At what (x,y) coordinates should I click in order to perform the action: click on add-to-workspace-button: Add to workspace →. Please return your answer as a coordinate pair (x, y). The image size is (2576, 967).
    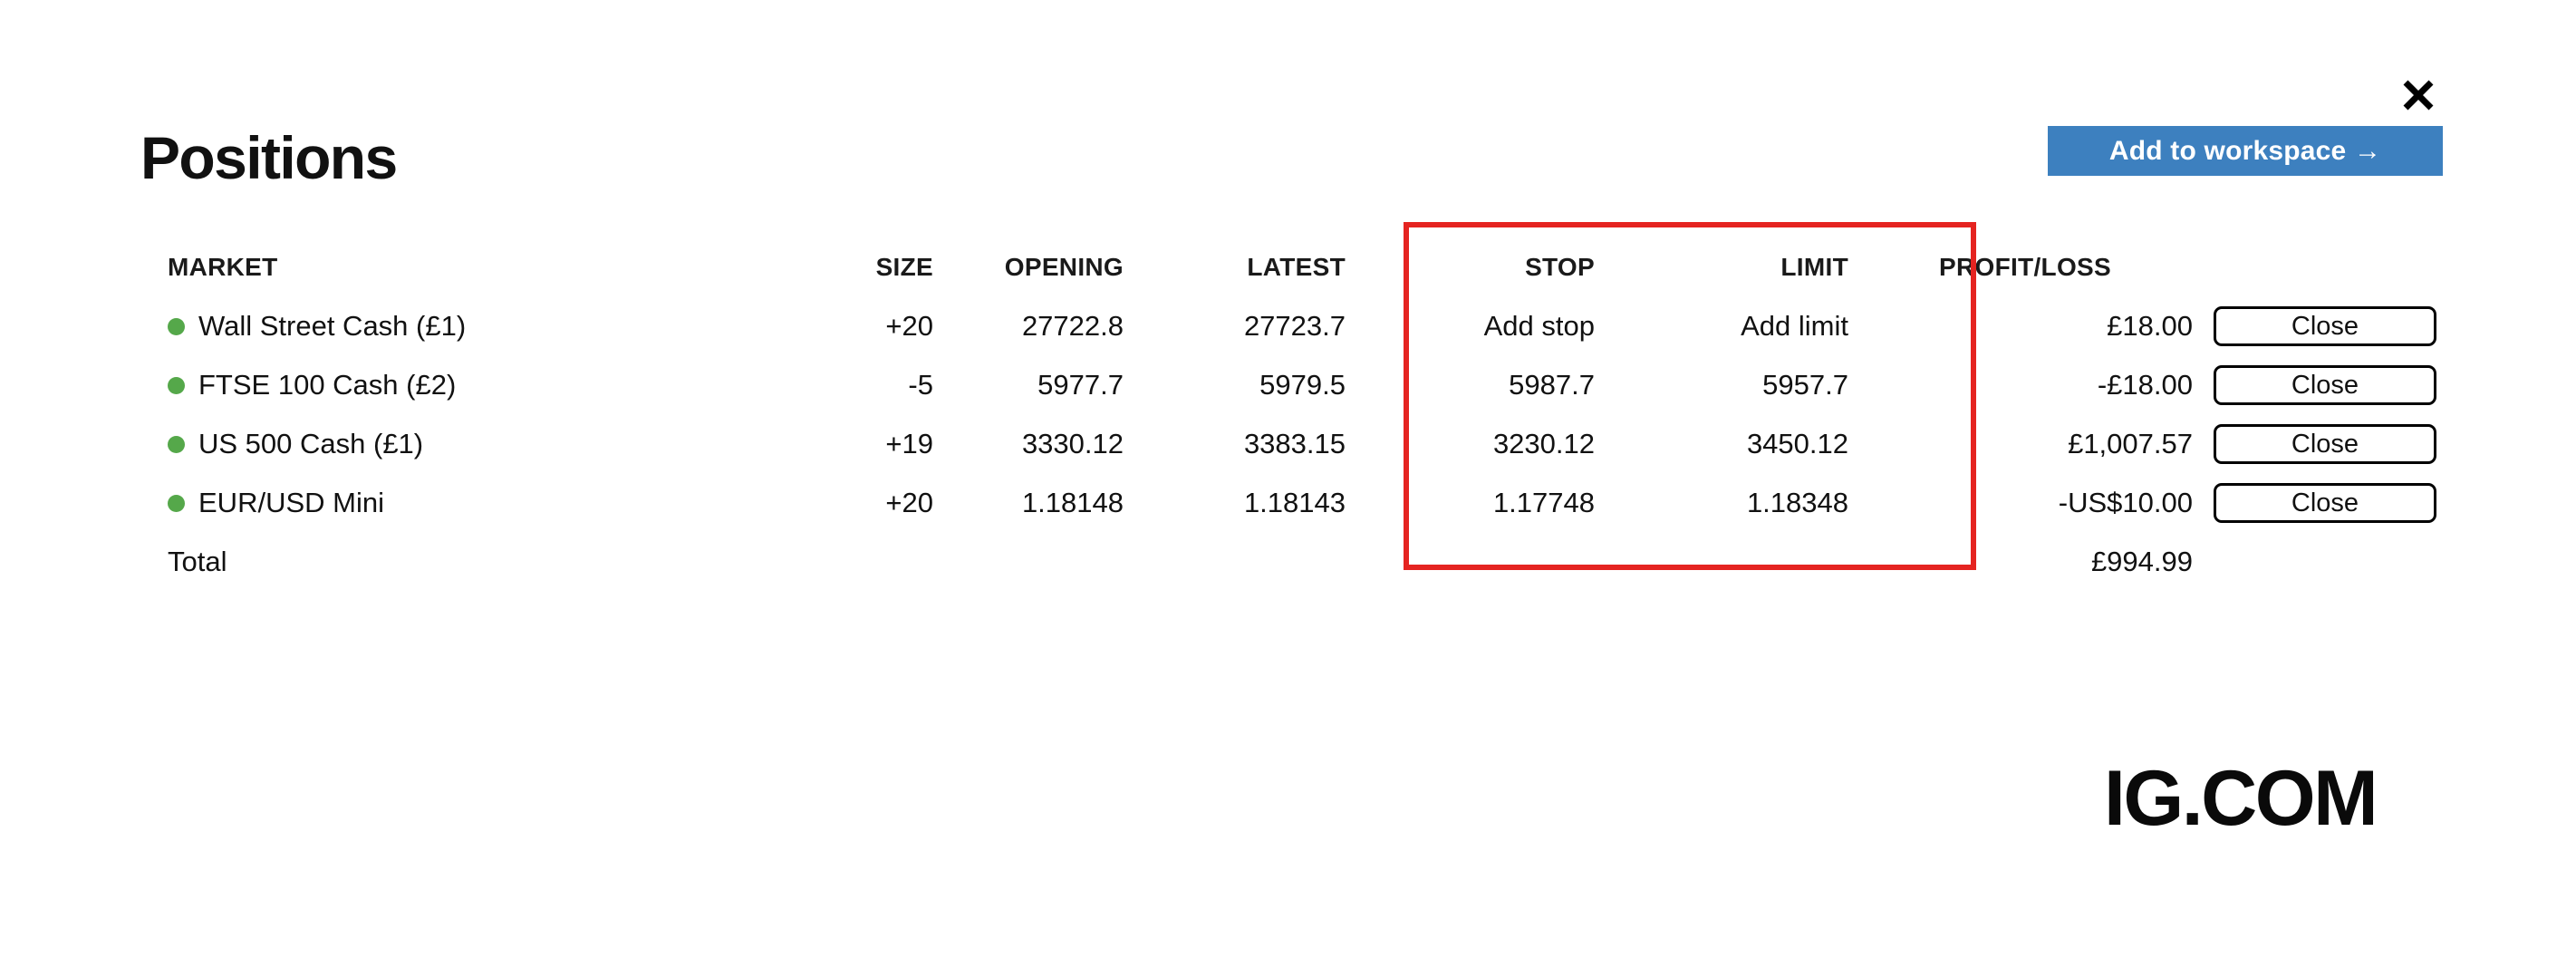
    Looking at the image, I should click on (2245, 151).